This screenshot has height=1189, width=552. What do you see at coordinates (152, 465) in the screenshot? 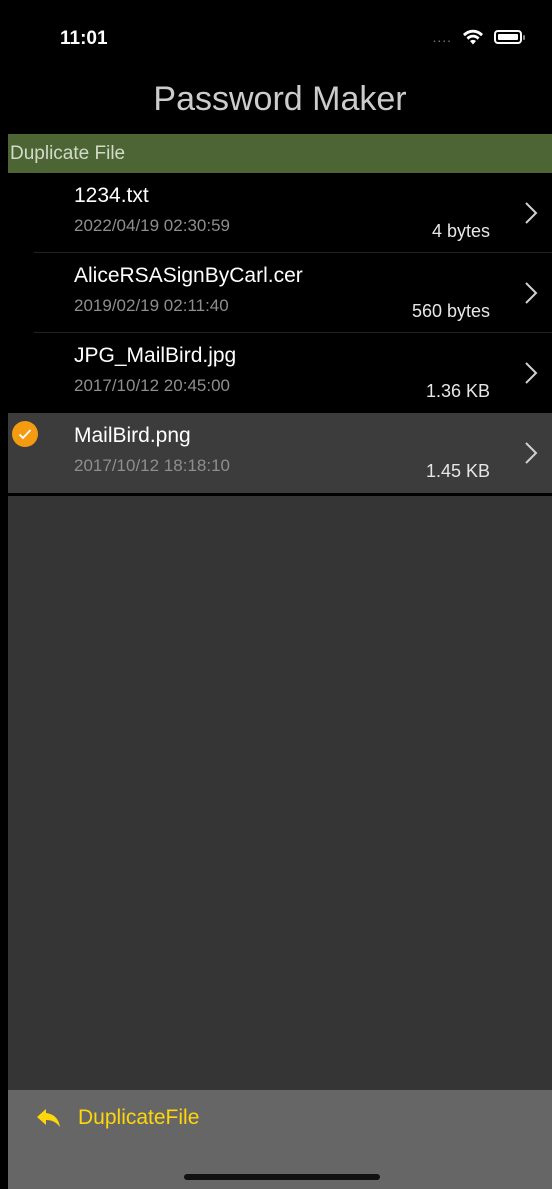
I see `file-date: 2017/10/12 18:18:10` at bounding box center [152, 465].